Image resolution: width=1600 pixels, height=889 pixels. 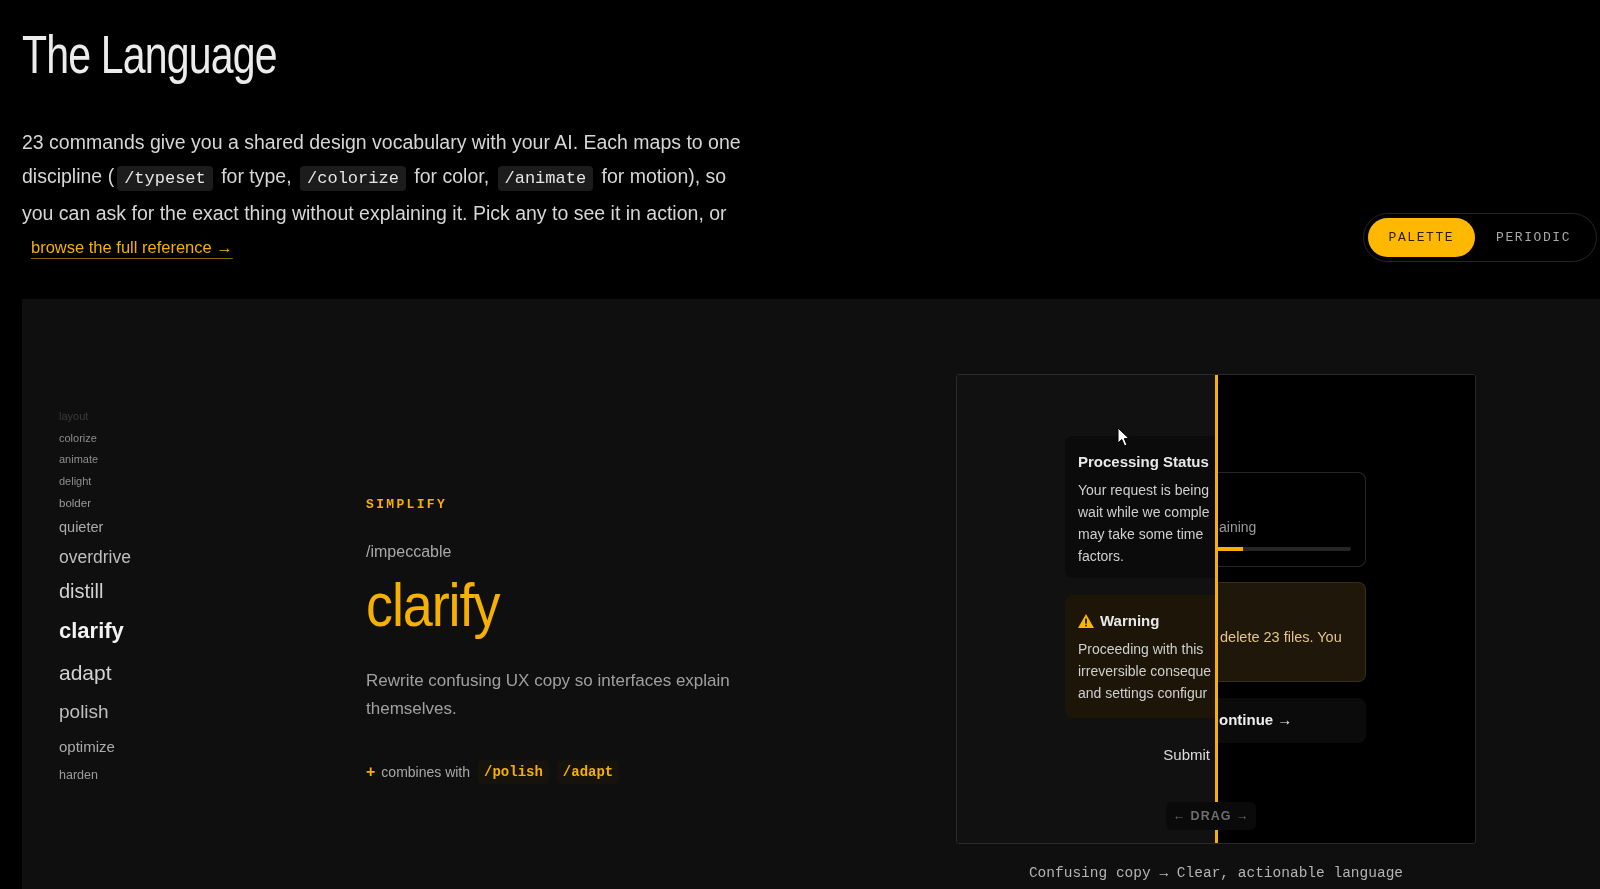 What do you see at coordinates (1130, 621) in the screenshot?
I see `warning-title: Warning` at bounding box center [1130, 621].